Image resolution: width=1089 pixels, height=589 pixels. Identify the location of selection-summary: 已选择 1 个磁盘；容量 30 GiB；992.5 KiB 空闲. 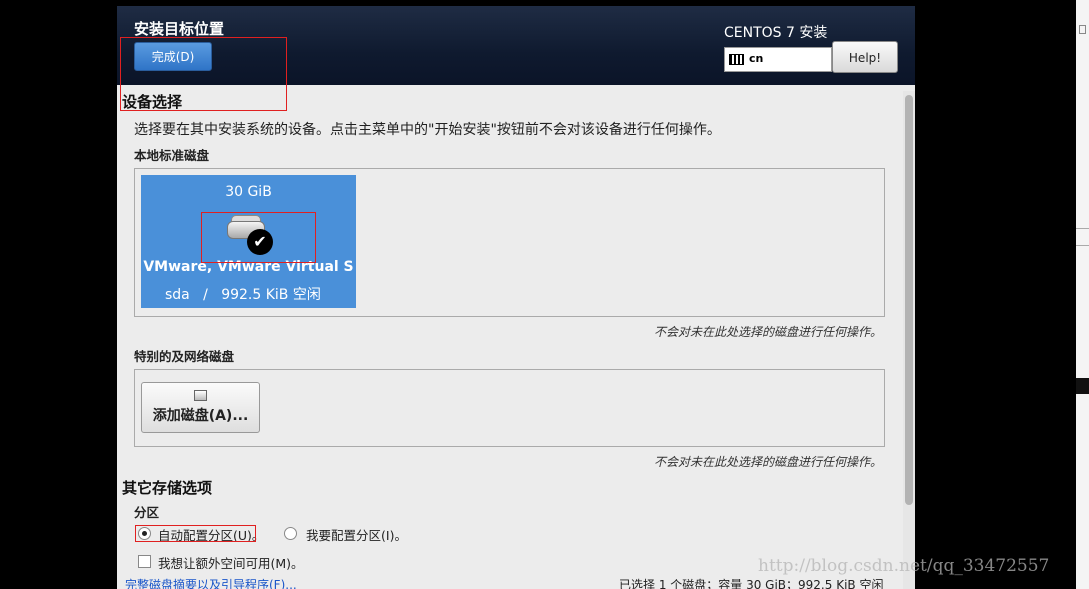
(751, 583).